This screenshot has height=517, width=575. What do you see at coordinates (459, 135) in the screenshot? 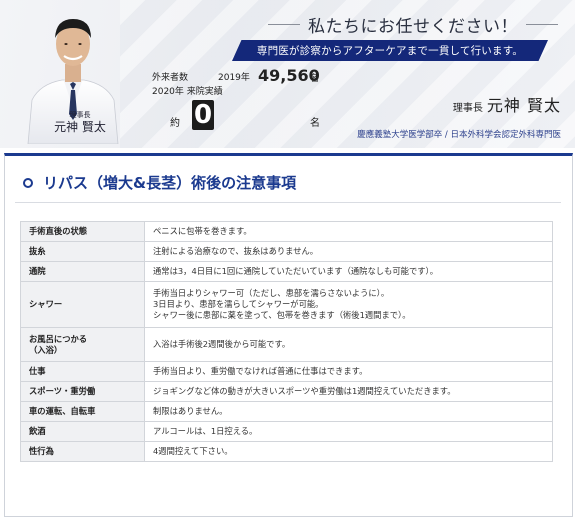
I see `director-credentials: 慶應義塾大学医学部卒 / 日本外科学会認定外科専門医` at bounding box center [459, 135].